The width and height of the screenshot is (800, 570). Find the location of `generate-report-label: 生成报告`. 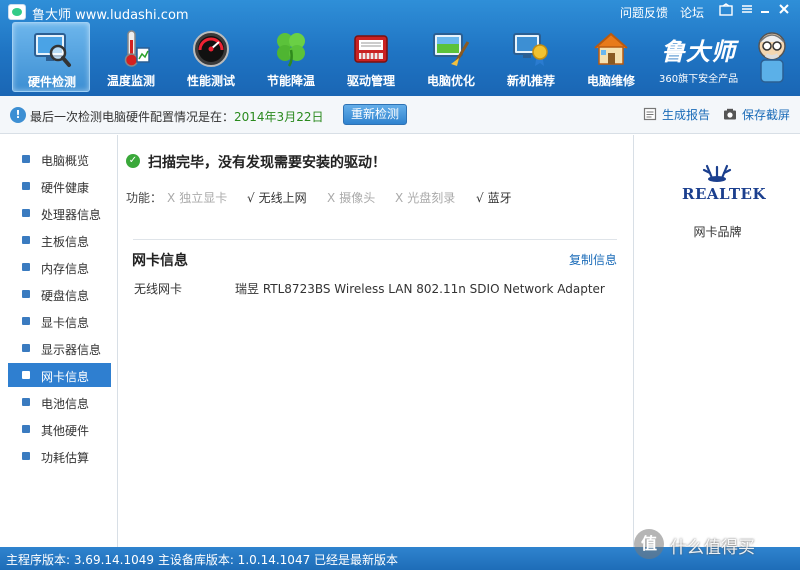

generate-report-label: 生成报告 is located at coordinates (686, 115).